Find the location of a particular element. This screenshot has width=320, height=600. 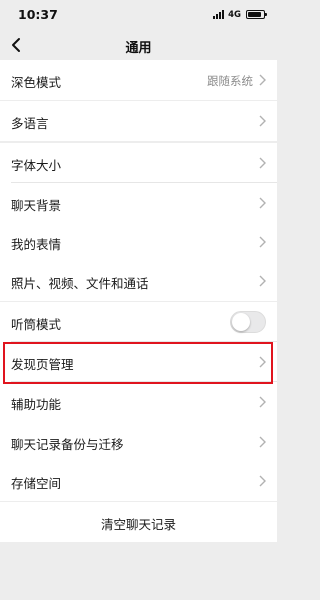

discover-management-label: 发现页管理 is located at coordinates (42, 364).